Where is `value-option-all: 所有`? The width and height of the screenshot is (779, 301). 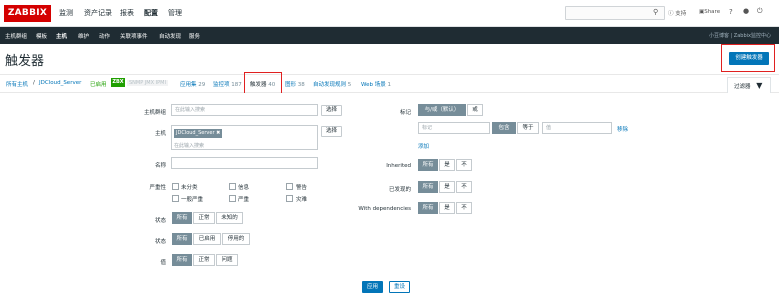 value-option-all: 所有 is located at coordinates (182, 260).